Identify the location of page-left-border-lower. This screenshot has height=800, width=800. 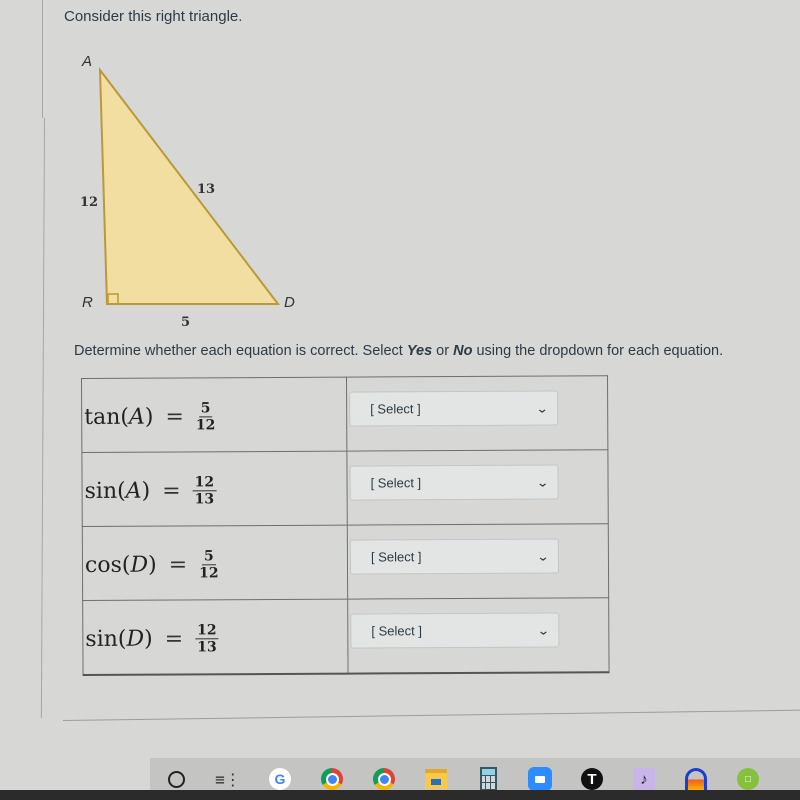
(42, 417).